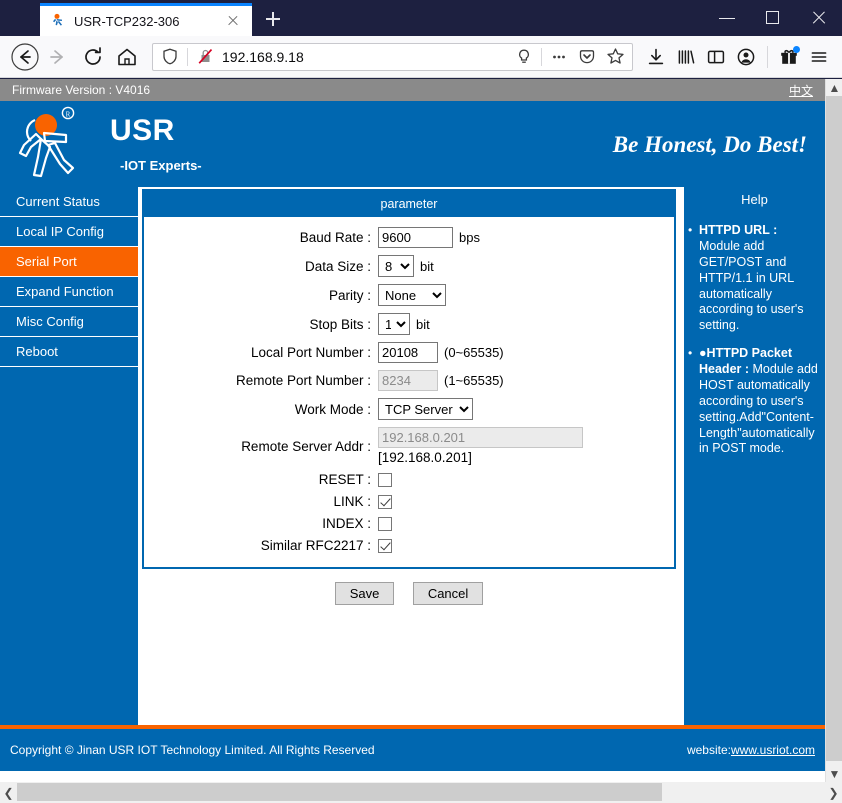 This screenshot has width=842, height=803. What do you see at coordinates (801, 90) in the screenshot?
I see `language-toggle-link: 中文` at bounding box center [801, 90].